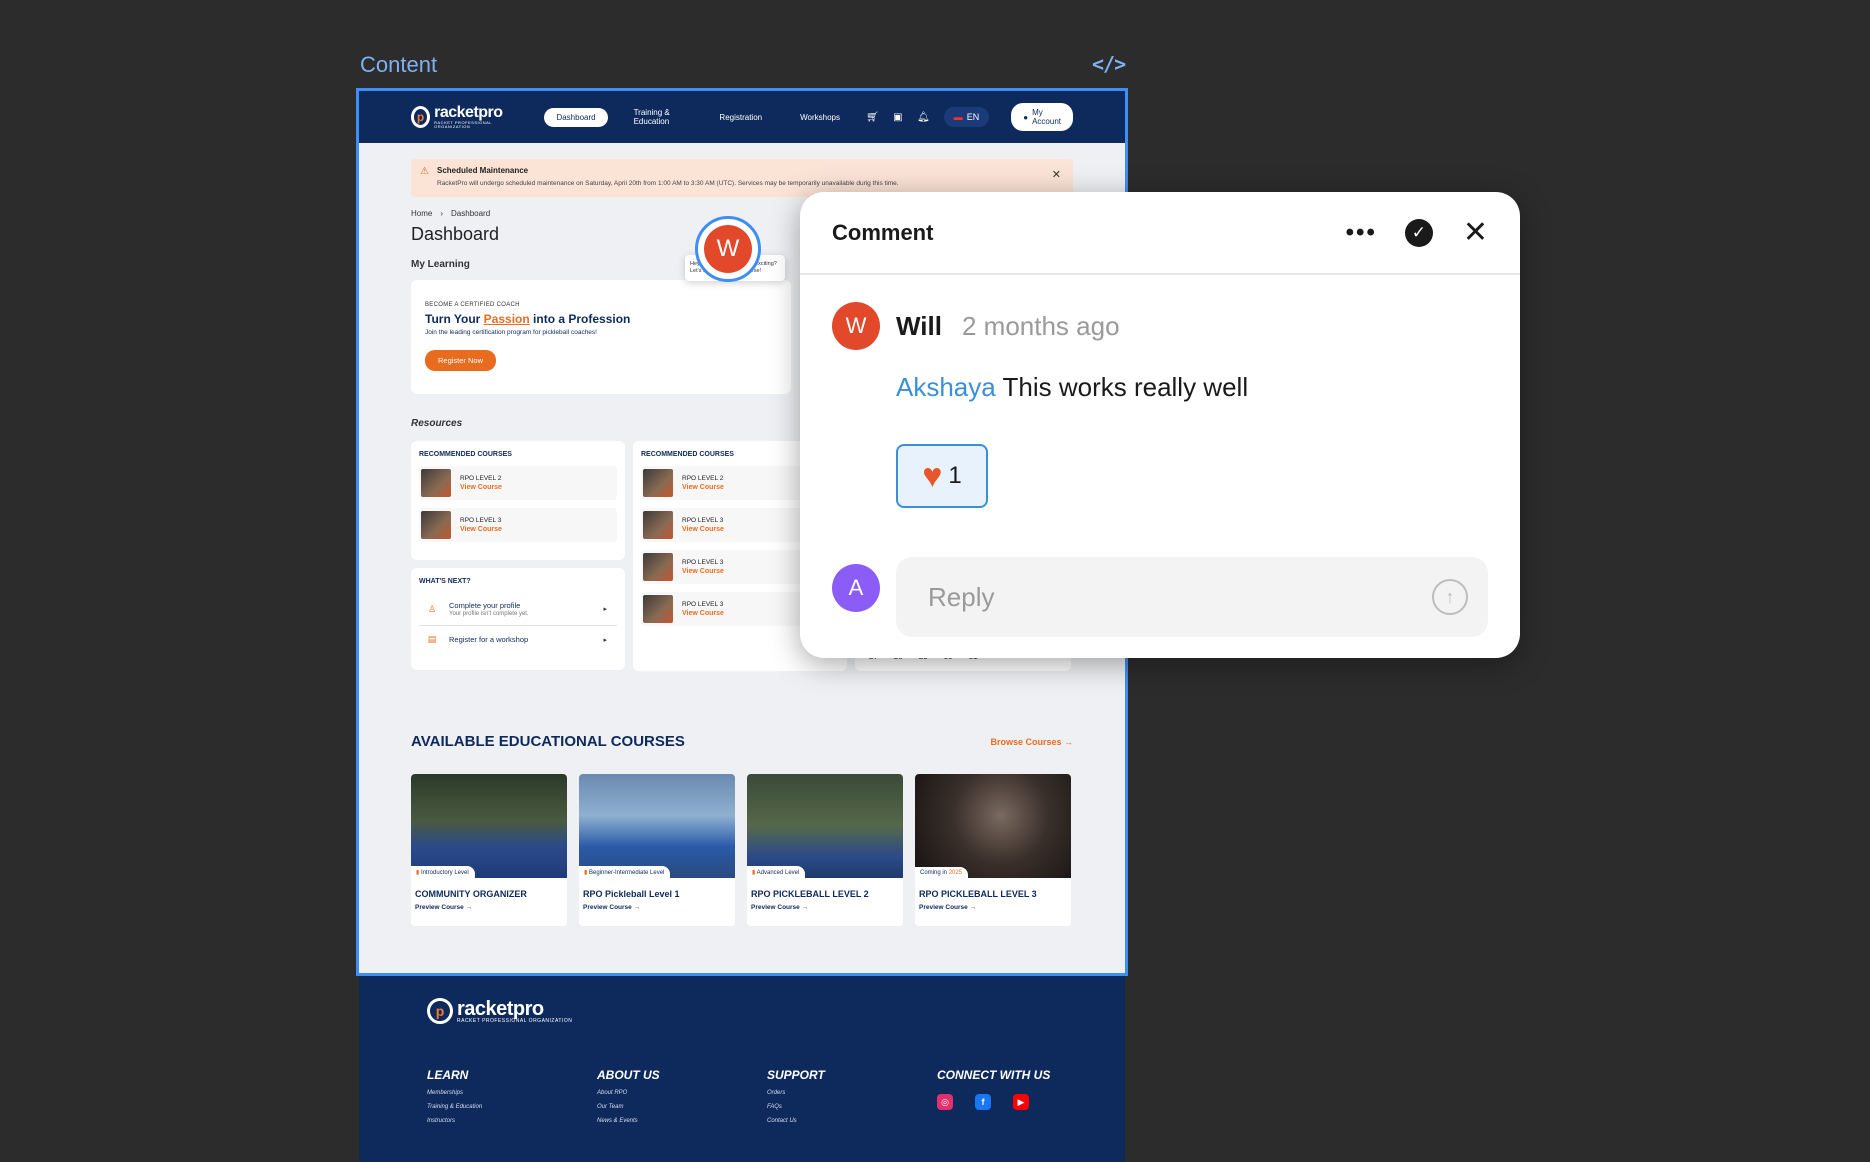 This screenshot has height=1162, width=1870. I want to click on nav-workshops: Workshops, so click(820, 117).